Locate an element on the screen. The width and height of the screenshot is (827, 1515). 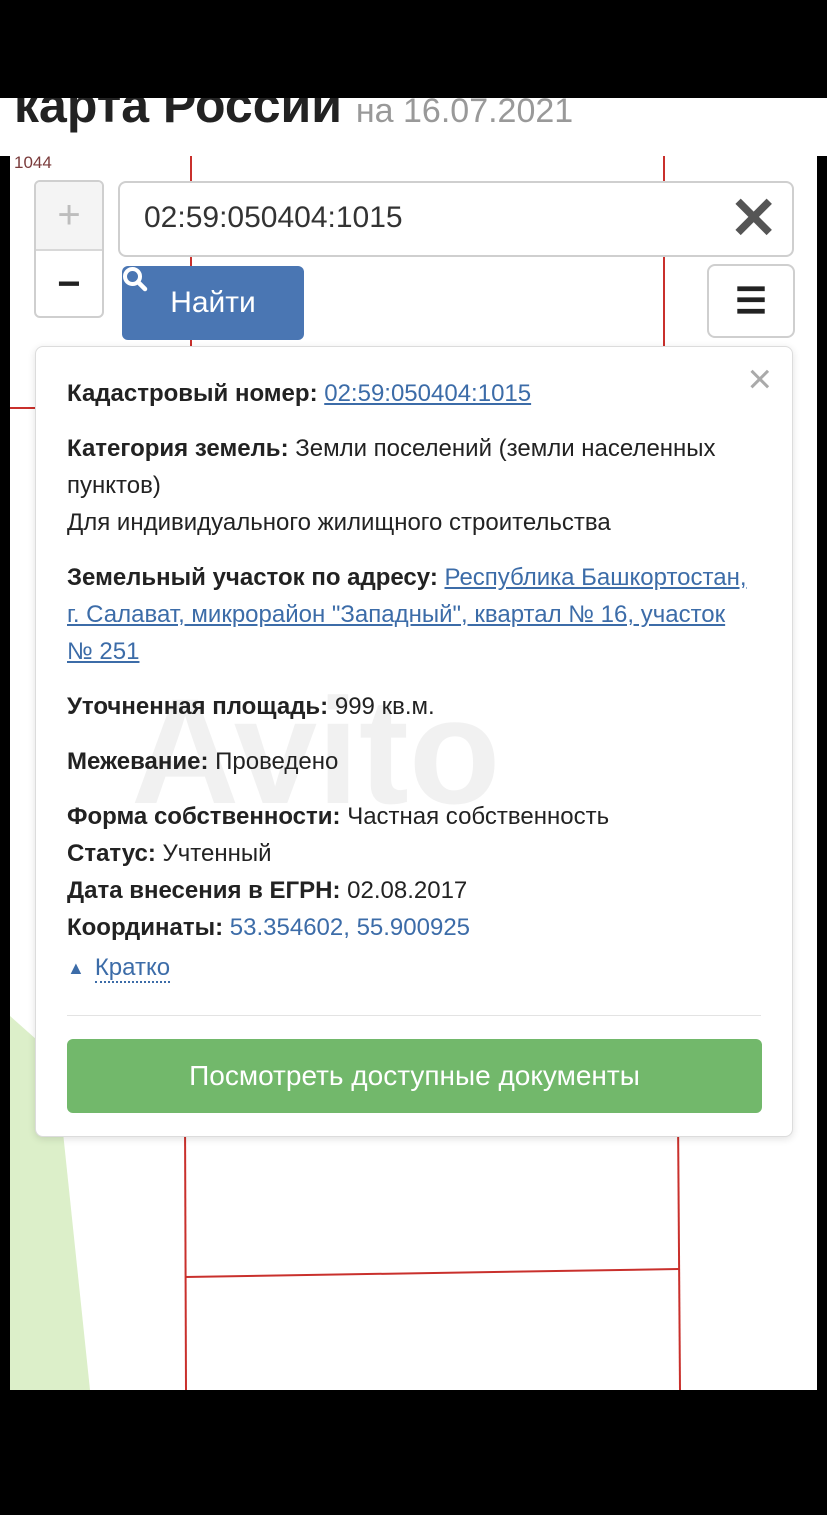
egrn-date-value: 02.08.2017 is located at coordinates (407, 890).